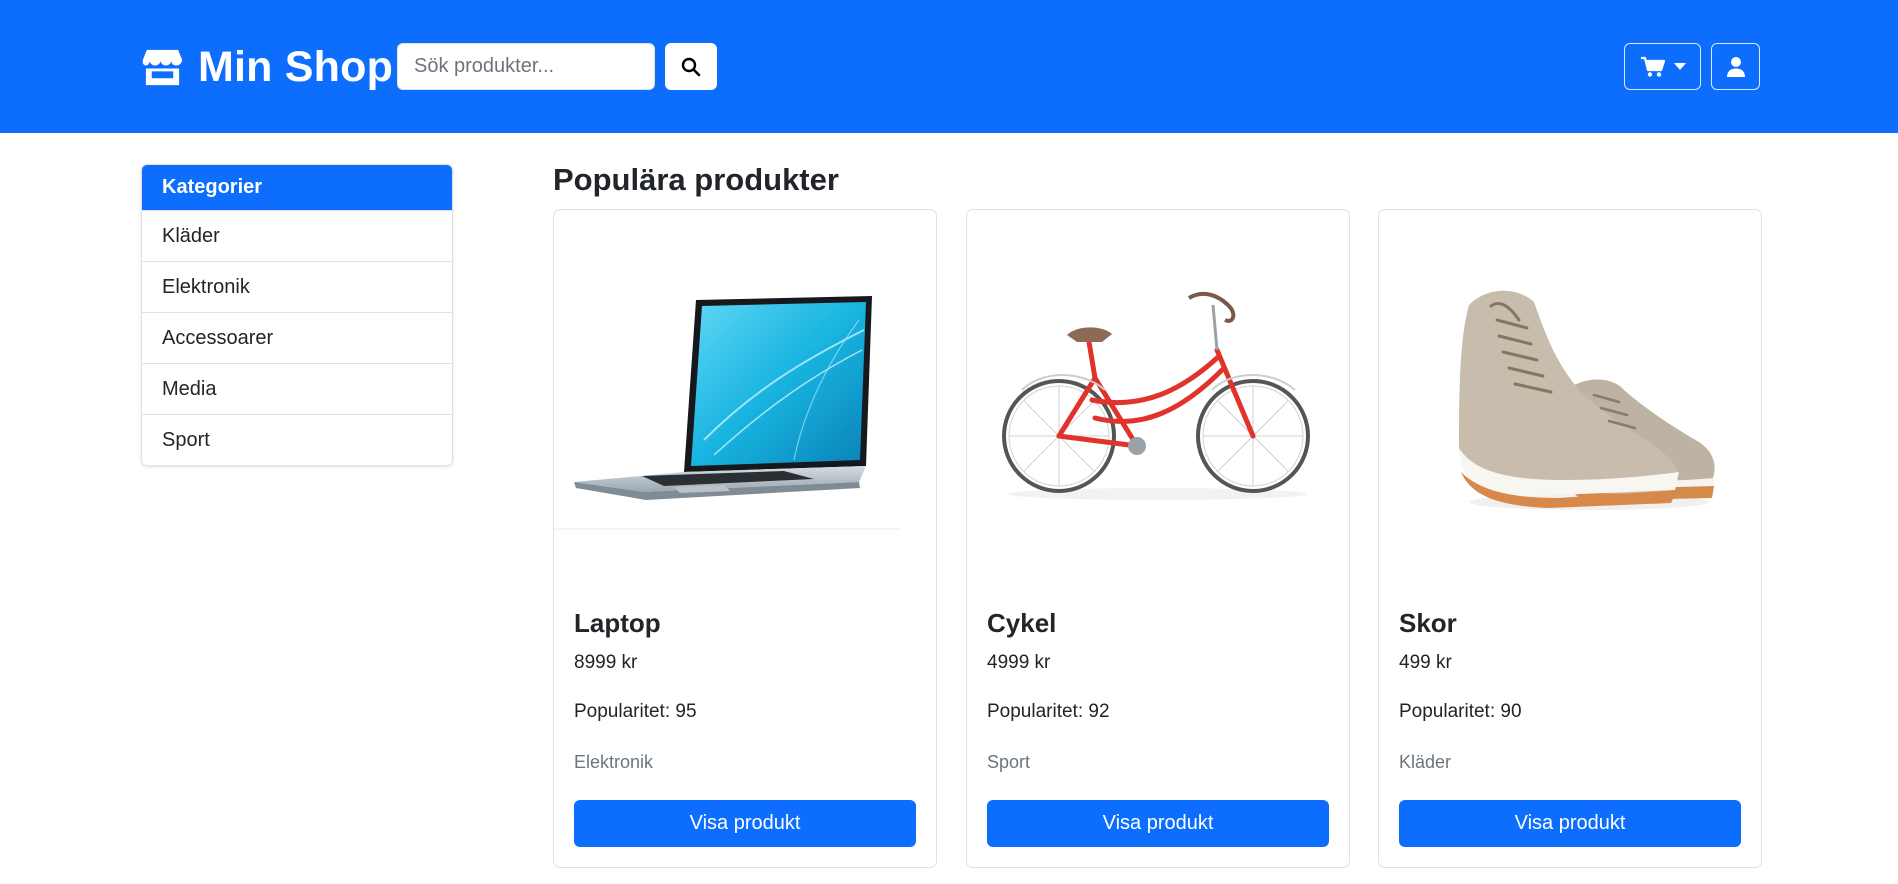  I want to click on user-icon, so click(1735, 66).